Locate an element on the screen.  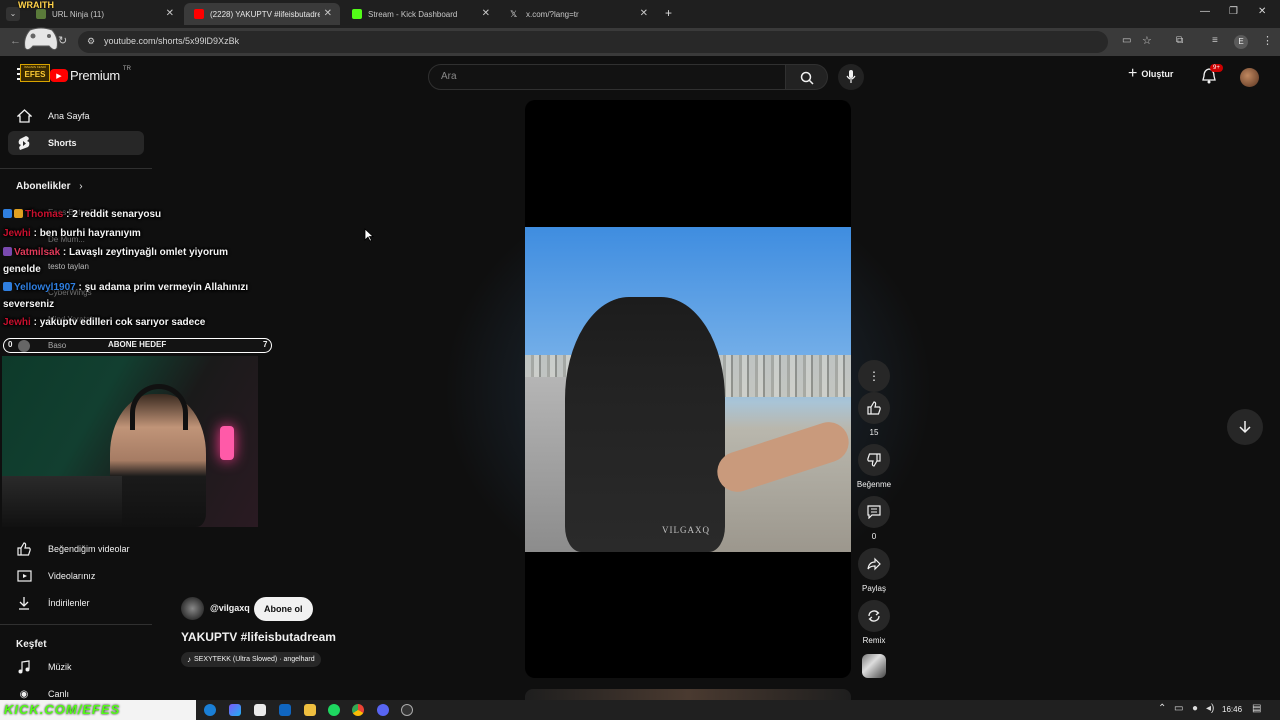
subscribe-button: Abone ol is located at coordinates (283, 609).